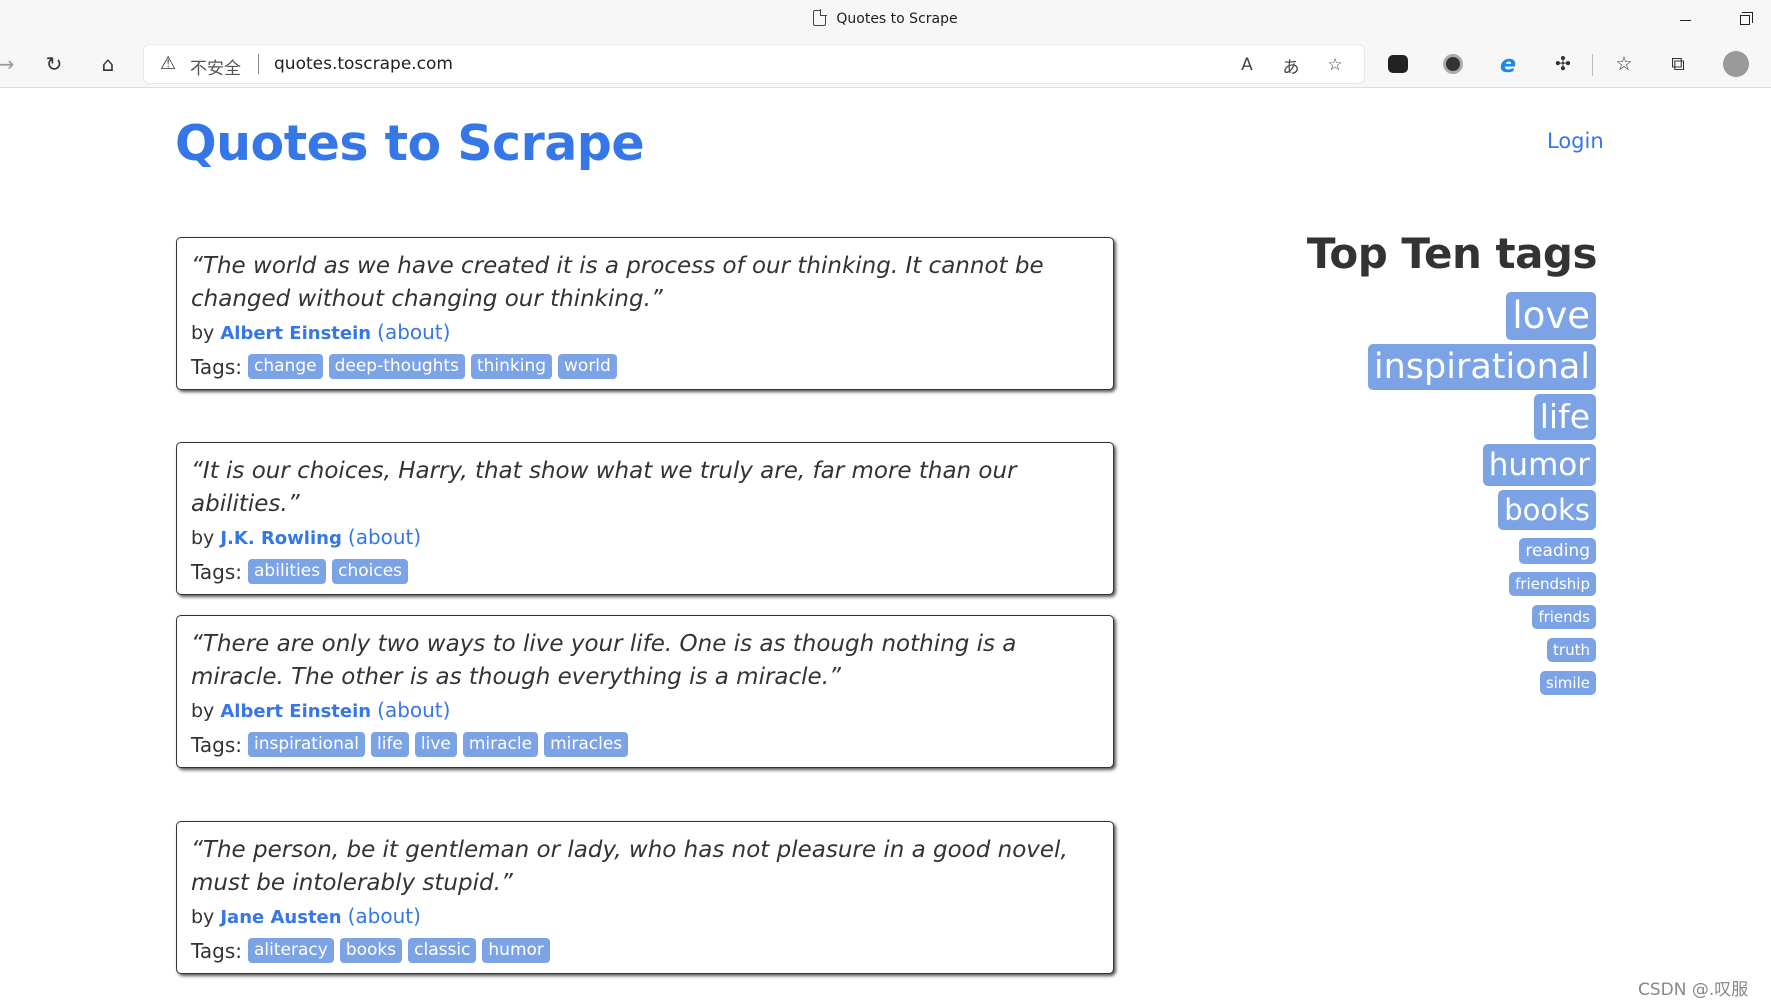 The width and height of the screenshot is (1771, 1006). What do you see at coordinates (435, 744) in the screenshot?
I see `tag-link: live` at bounding box center [435, 744].